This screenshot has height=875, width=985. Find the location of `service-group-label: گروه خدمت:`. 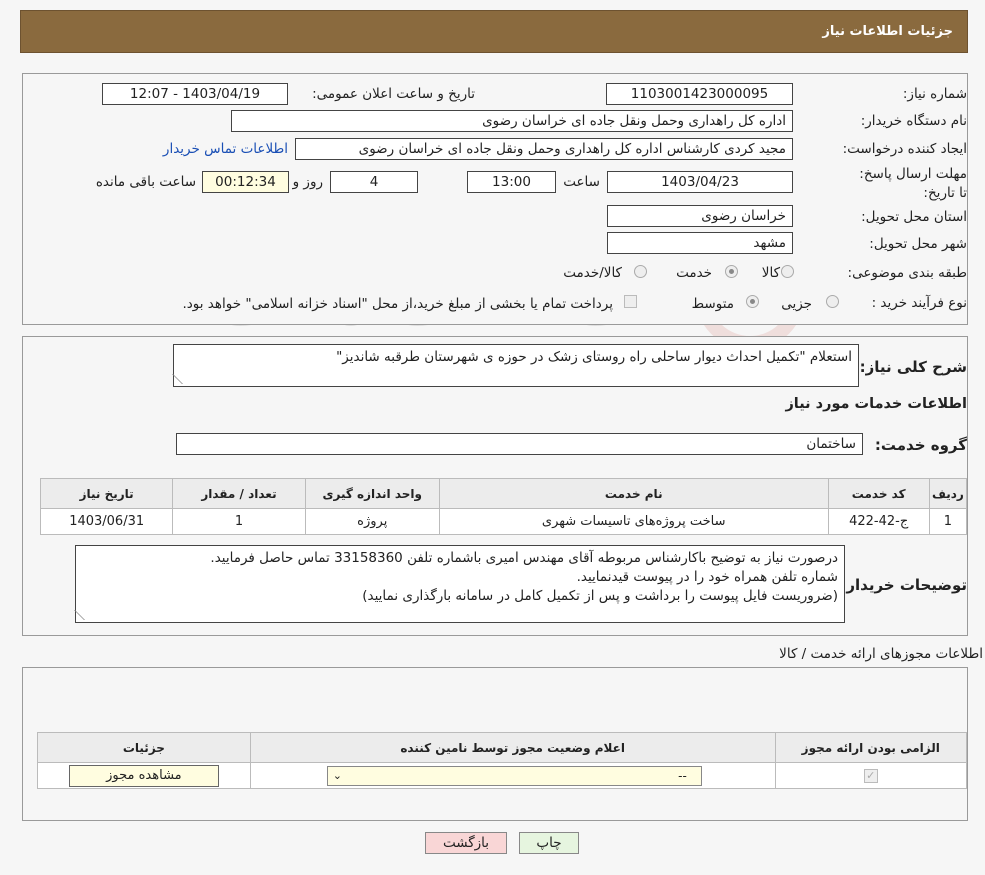

service-group-label: گروه خدمت: is located at coordinates (920, 445).